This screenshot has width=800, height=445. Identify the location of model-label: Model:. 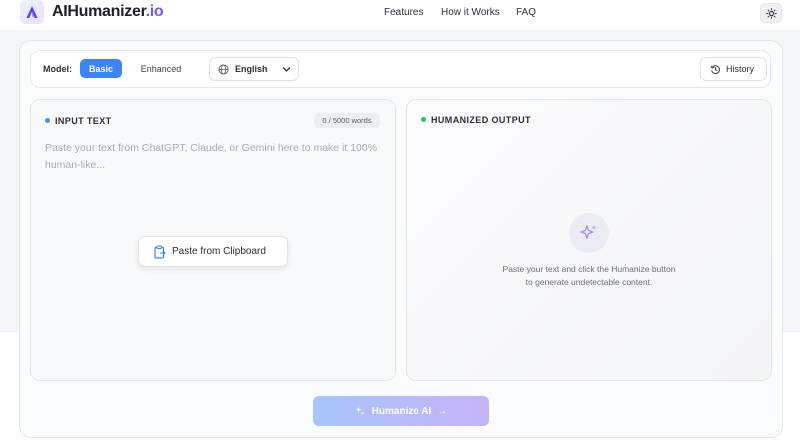
(57, 69).